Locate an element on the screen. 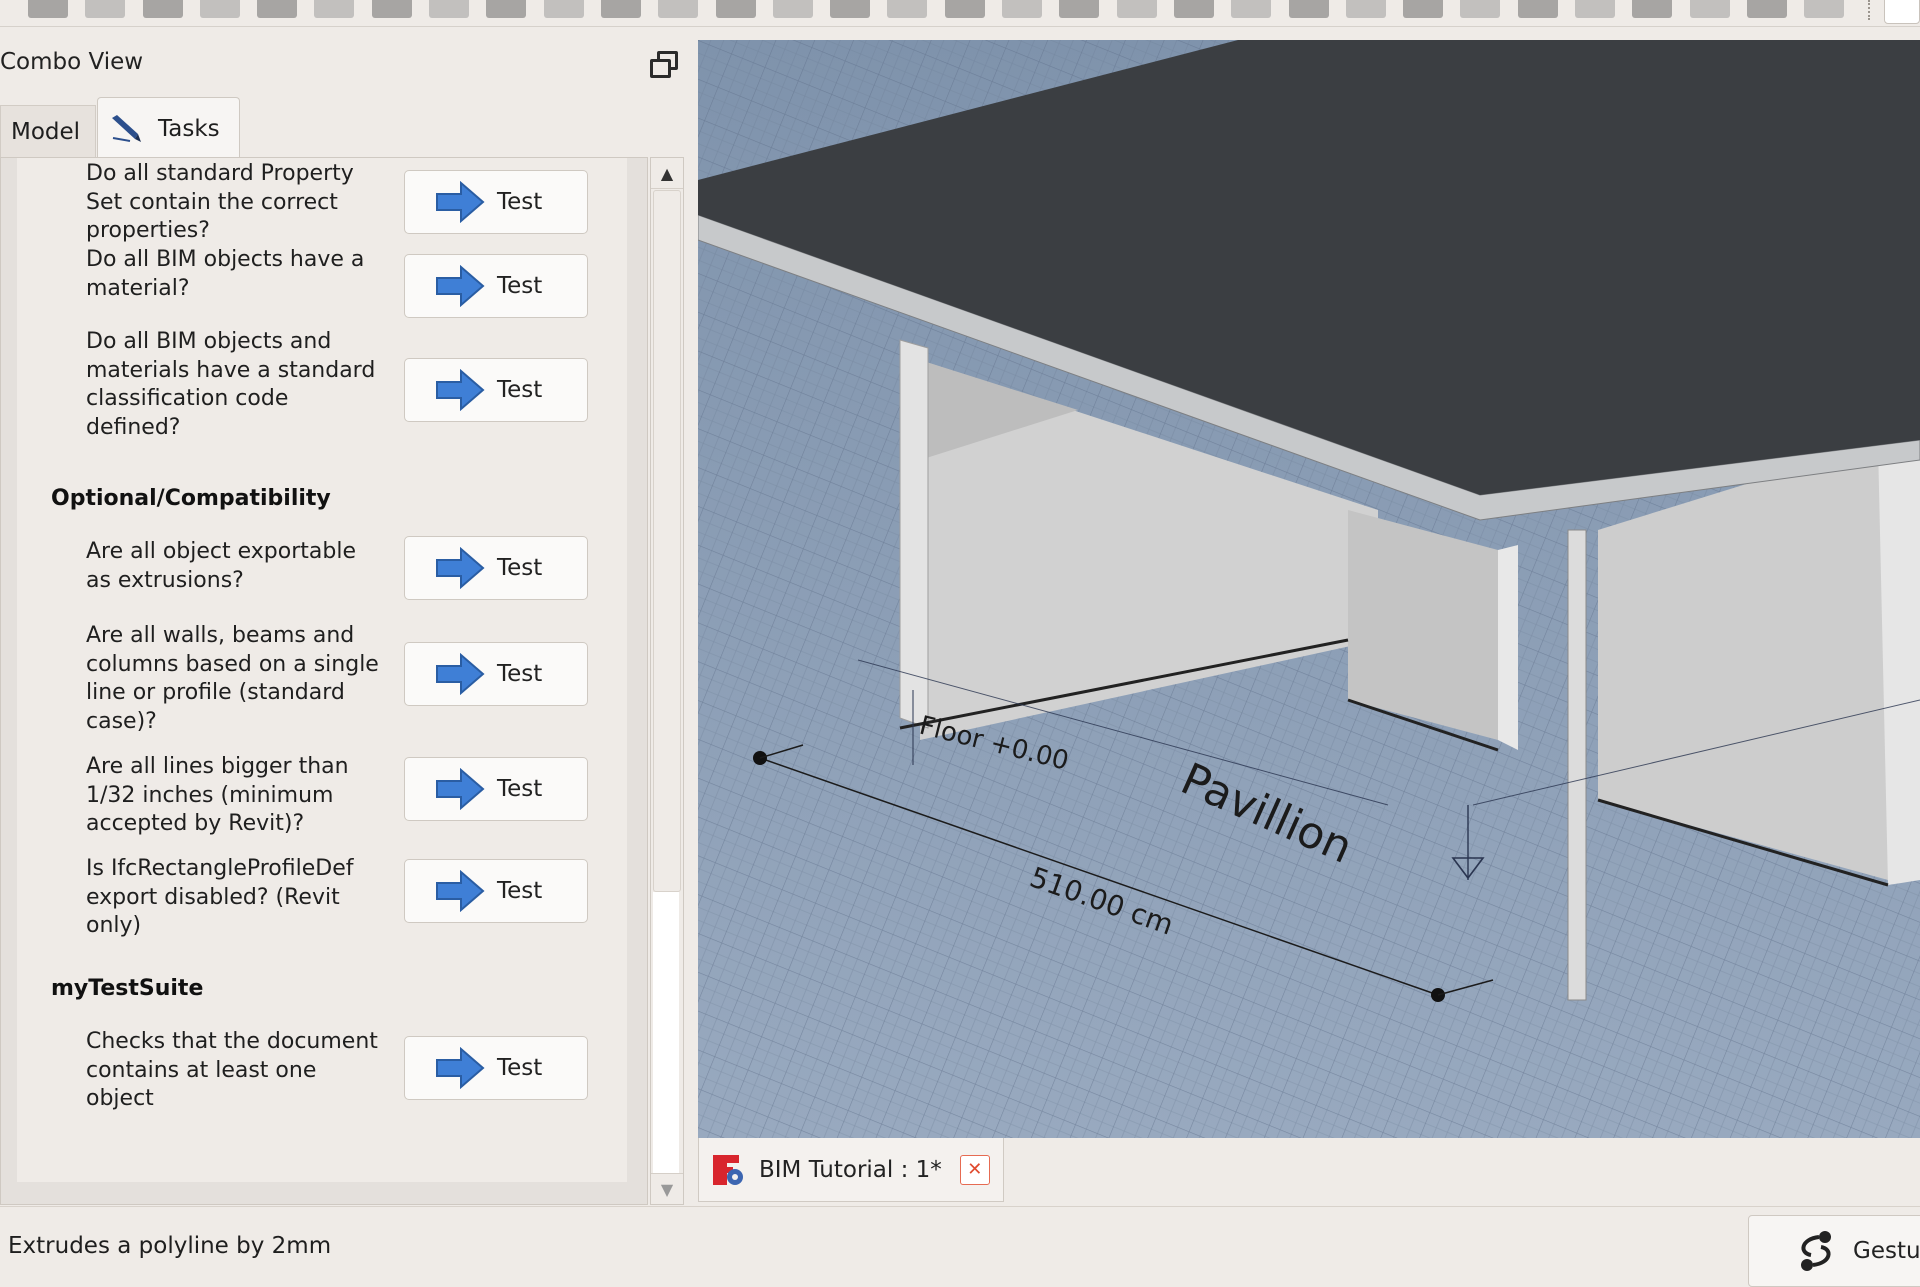  task-panel-scrollbar: ▲ ▼ is located at coordinates (667, 681).